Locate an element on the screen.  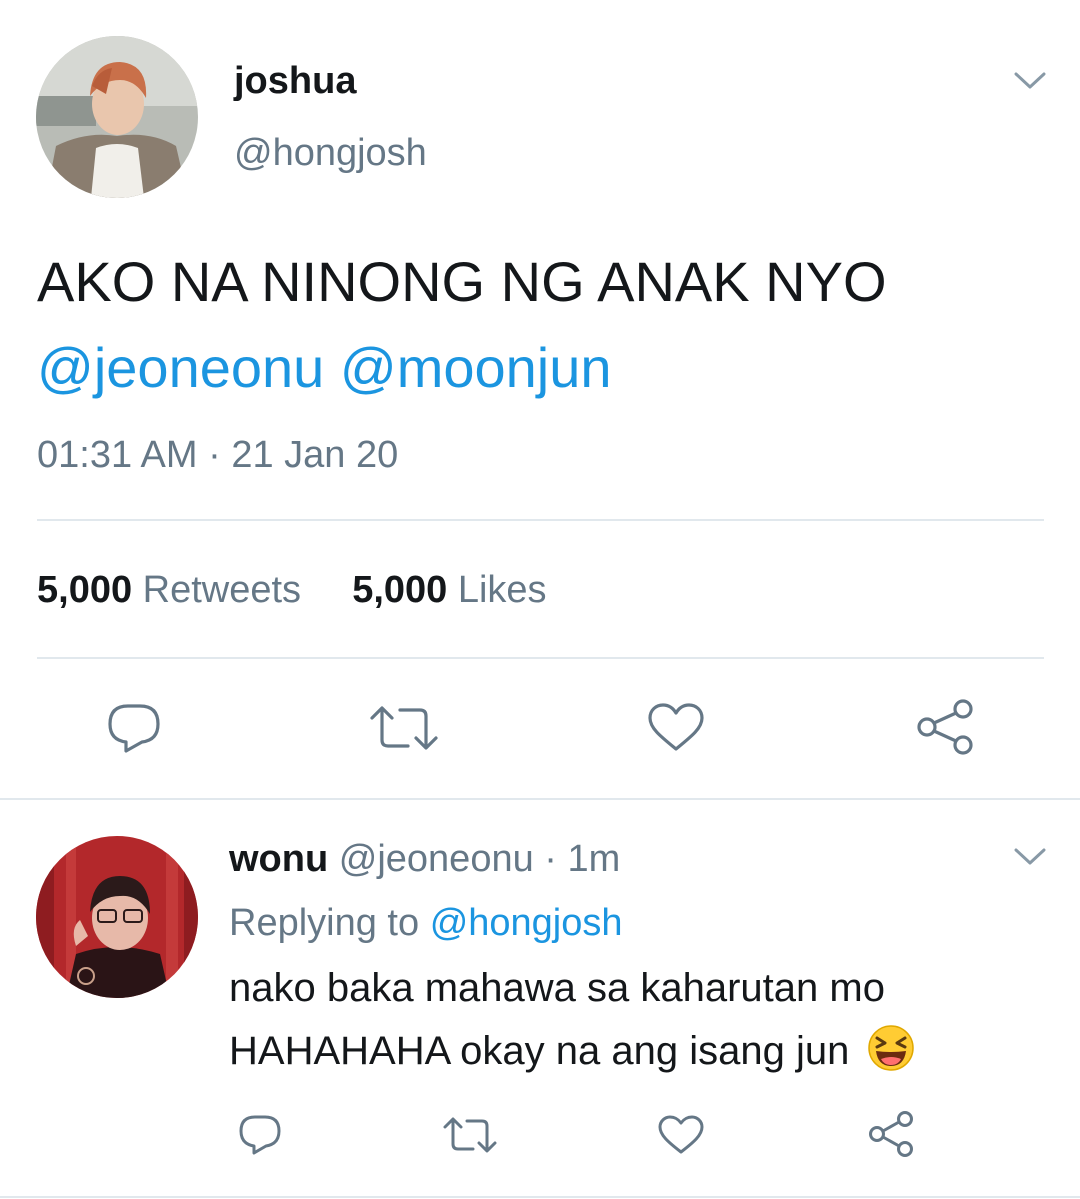
author-name: joshua is located at coordinates (295, 81).